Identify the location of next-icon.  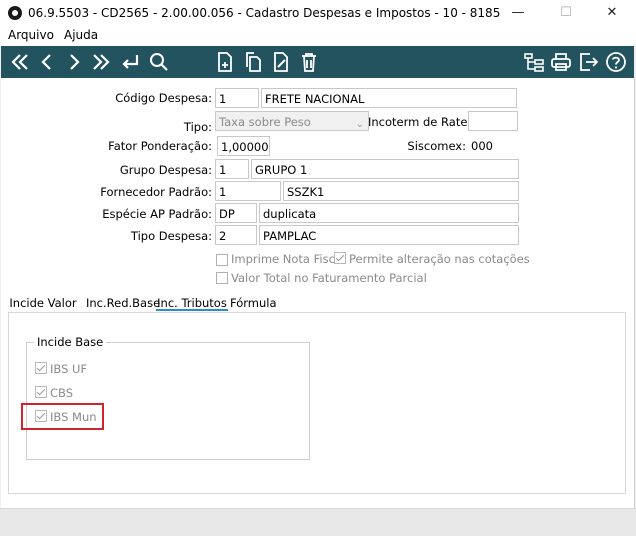
(74, 62).